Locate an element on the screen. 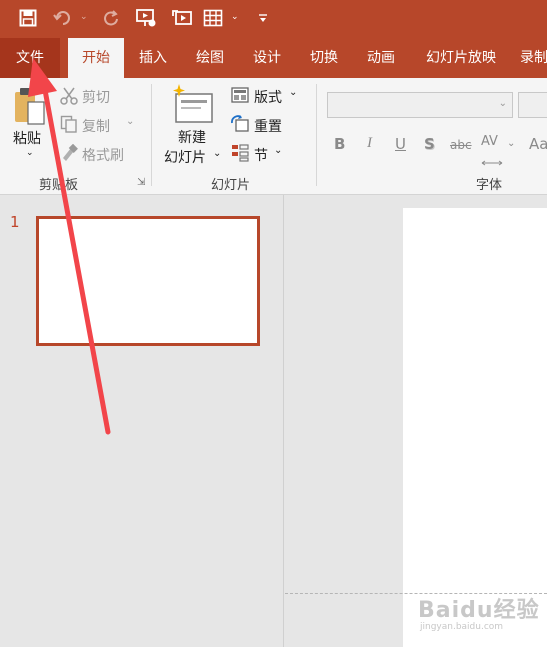  baidu-watermark: Baidu经验 is located at coordinates (479, 610).